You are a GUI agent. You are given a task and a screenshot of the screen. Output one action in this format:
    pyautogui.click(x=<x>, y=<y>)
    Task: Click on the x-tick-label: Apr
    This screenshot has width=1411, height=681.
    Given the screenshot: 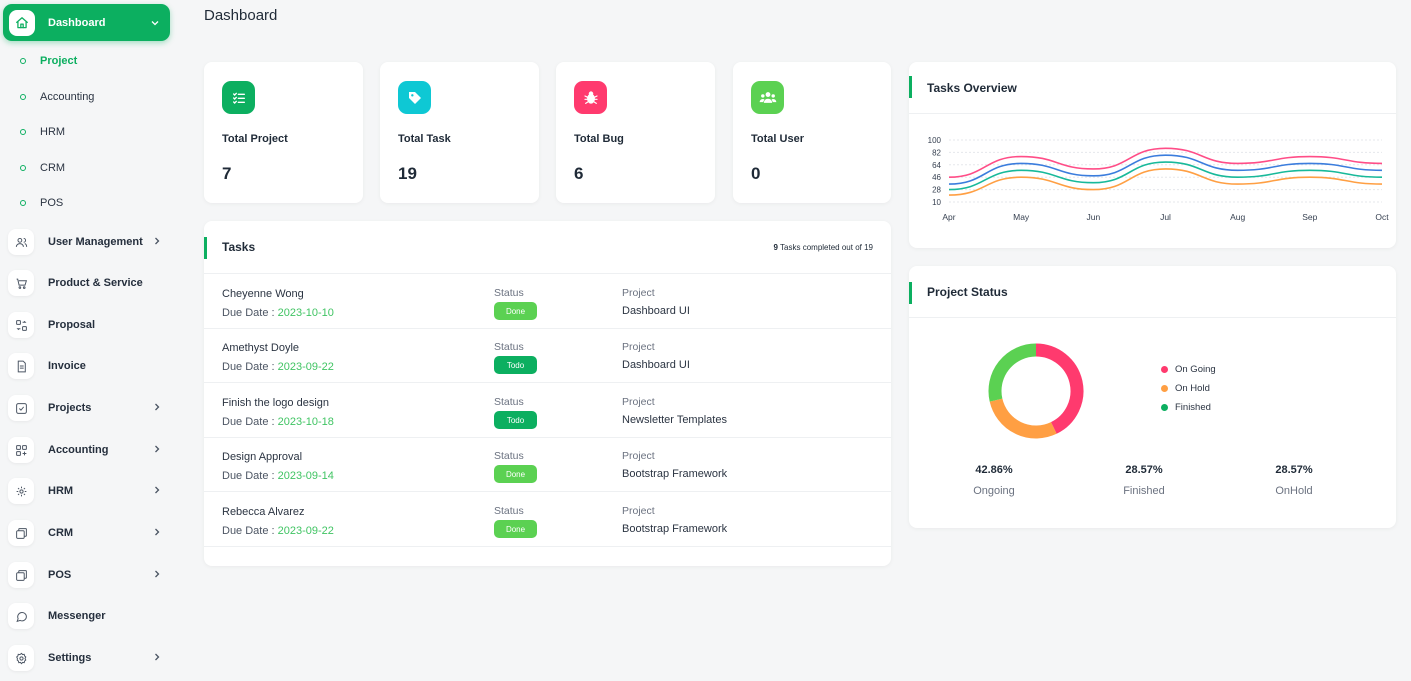 What is the action you would take?
    pyautogui.click(x=948, y=217)
    